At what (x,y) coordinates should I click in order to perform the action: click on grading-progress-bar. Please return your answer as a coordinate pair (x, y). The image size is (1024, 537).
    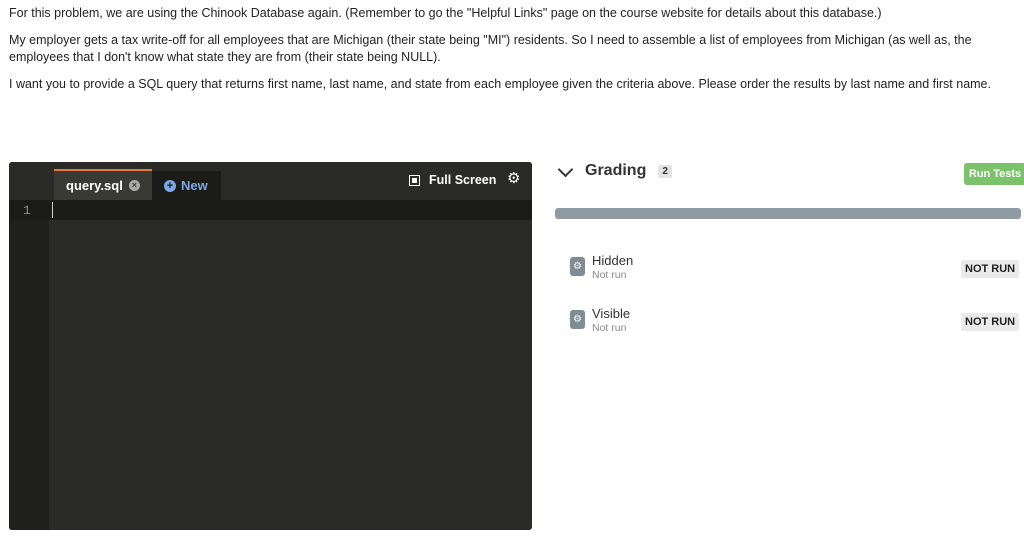
    Looking at the image, I should click on (788, 213).